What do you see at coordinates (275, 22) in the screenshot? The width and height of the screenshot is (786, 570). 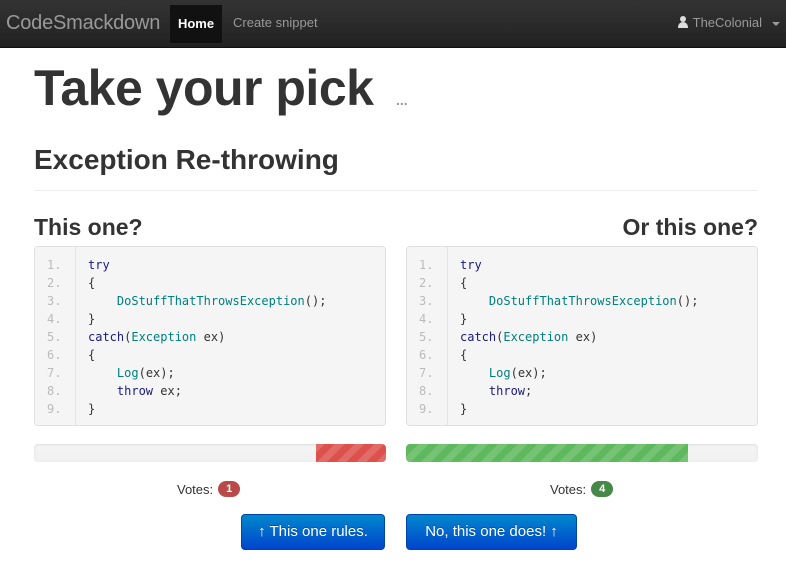 I see `nav-create-snippet-link: Create snippet` at bounding box center [275, 22].